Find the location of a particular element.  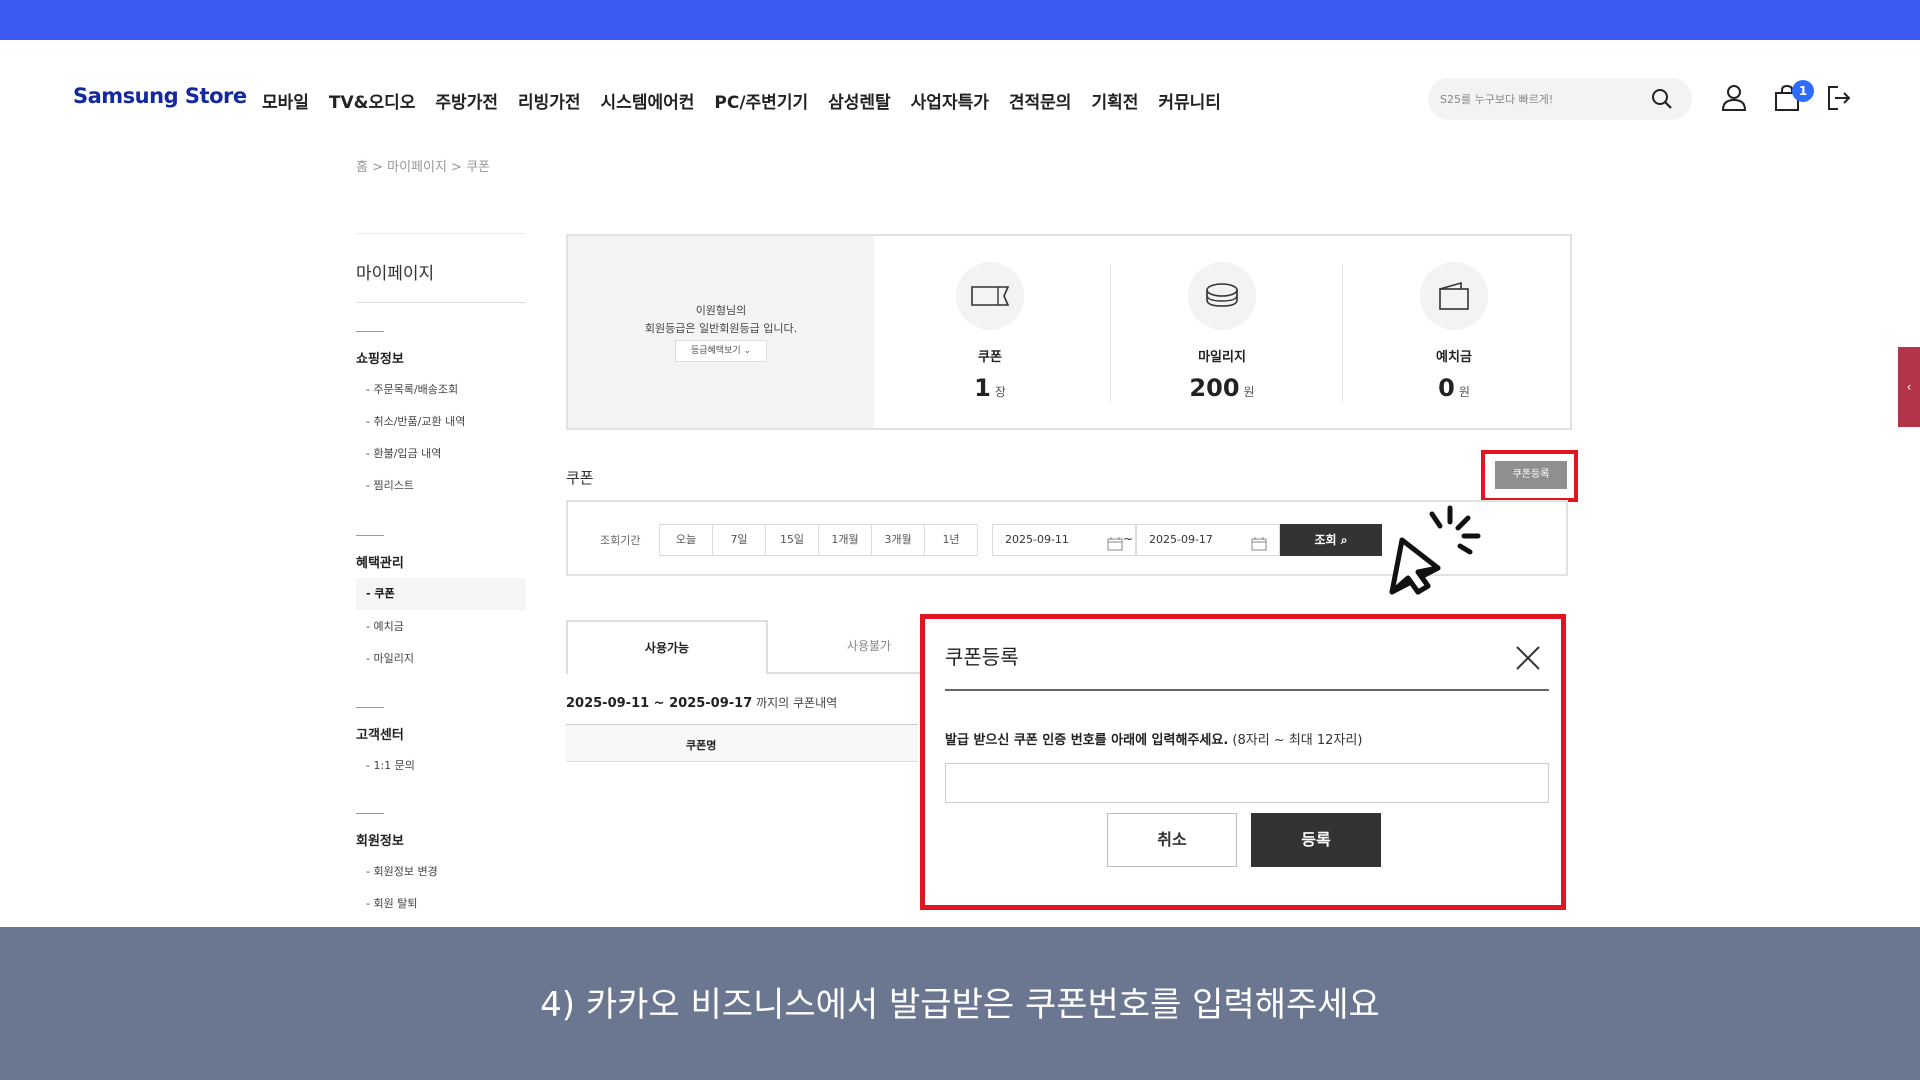

sidebar-item-refunds: - 환불/입금 내역 is located at coordinates (441, 461).